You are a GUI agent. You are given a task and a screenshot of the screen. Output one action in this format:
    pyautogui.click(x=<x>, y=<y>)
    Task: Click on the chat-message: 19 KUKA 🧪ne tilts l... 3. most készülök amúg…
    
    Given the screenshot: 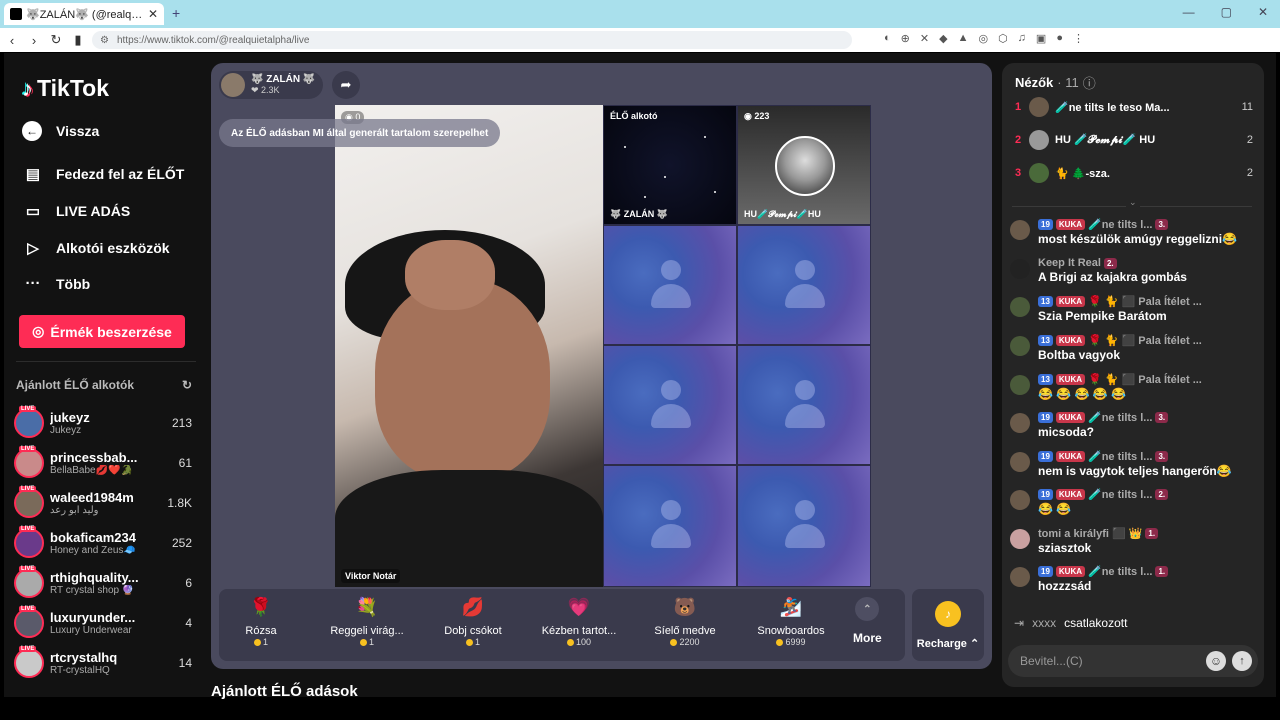 What is the action you would take?
    pyautogui.click(x=1133, y=232)
    